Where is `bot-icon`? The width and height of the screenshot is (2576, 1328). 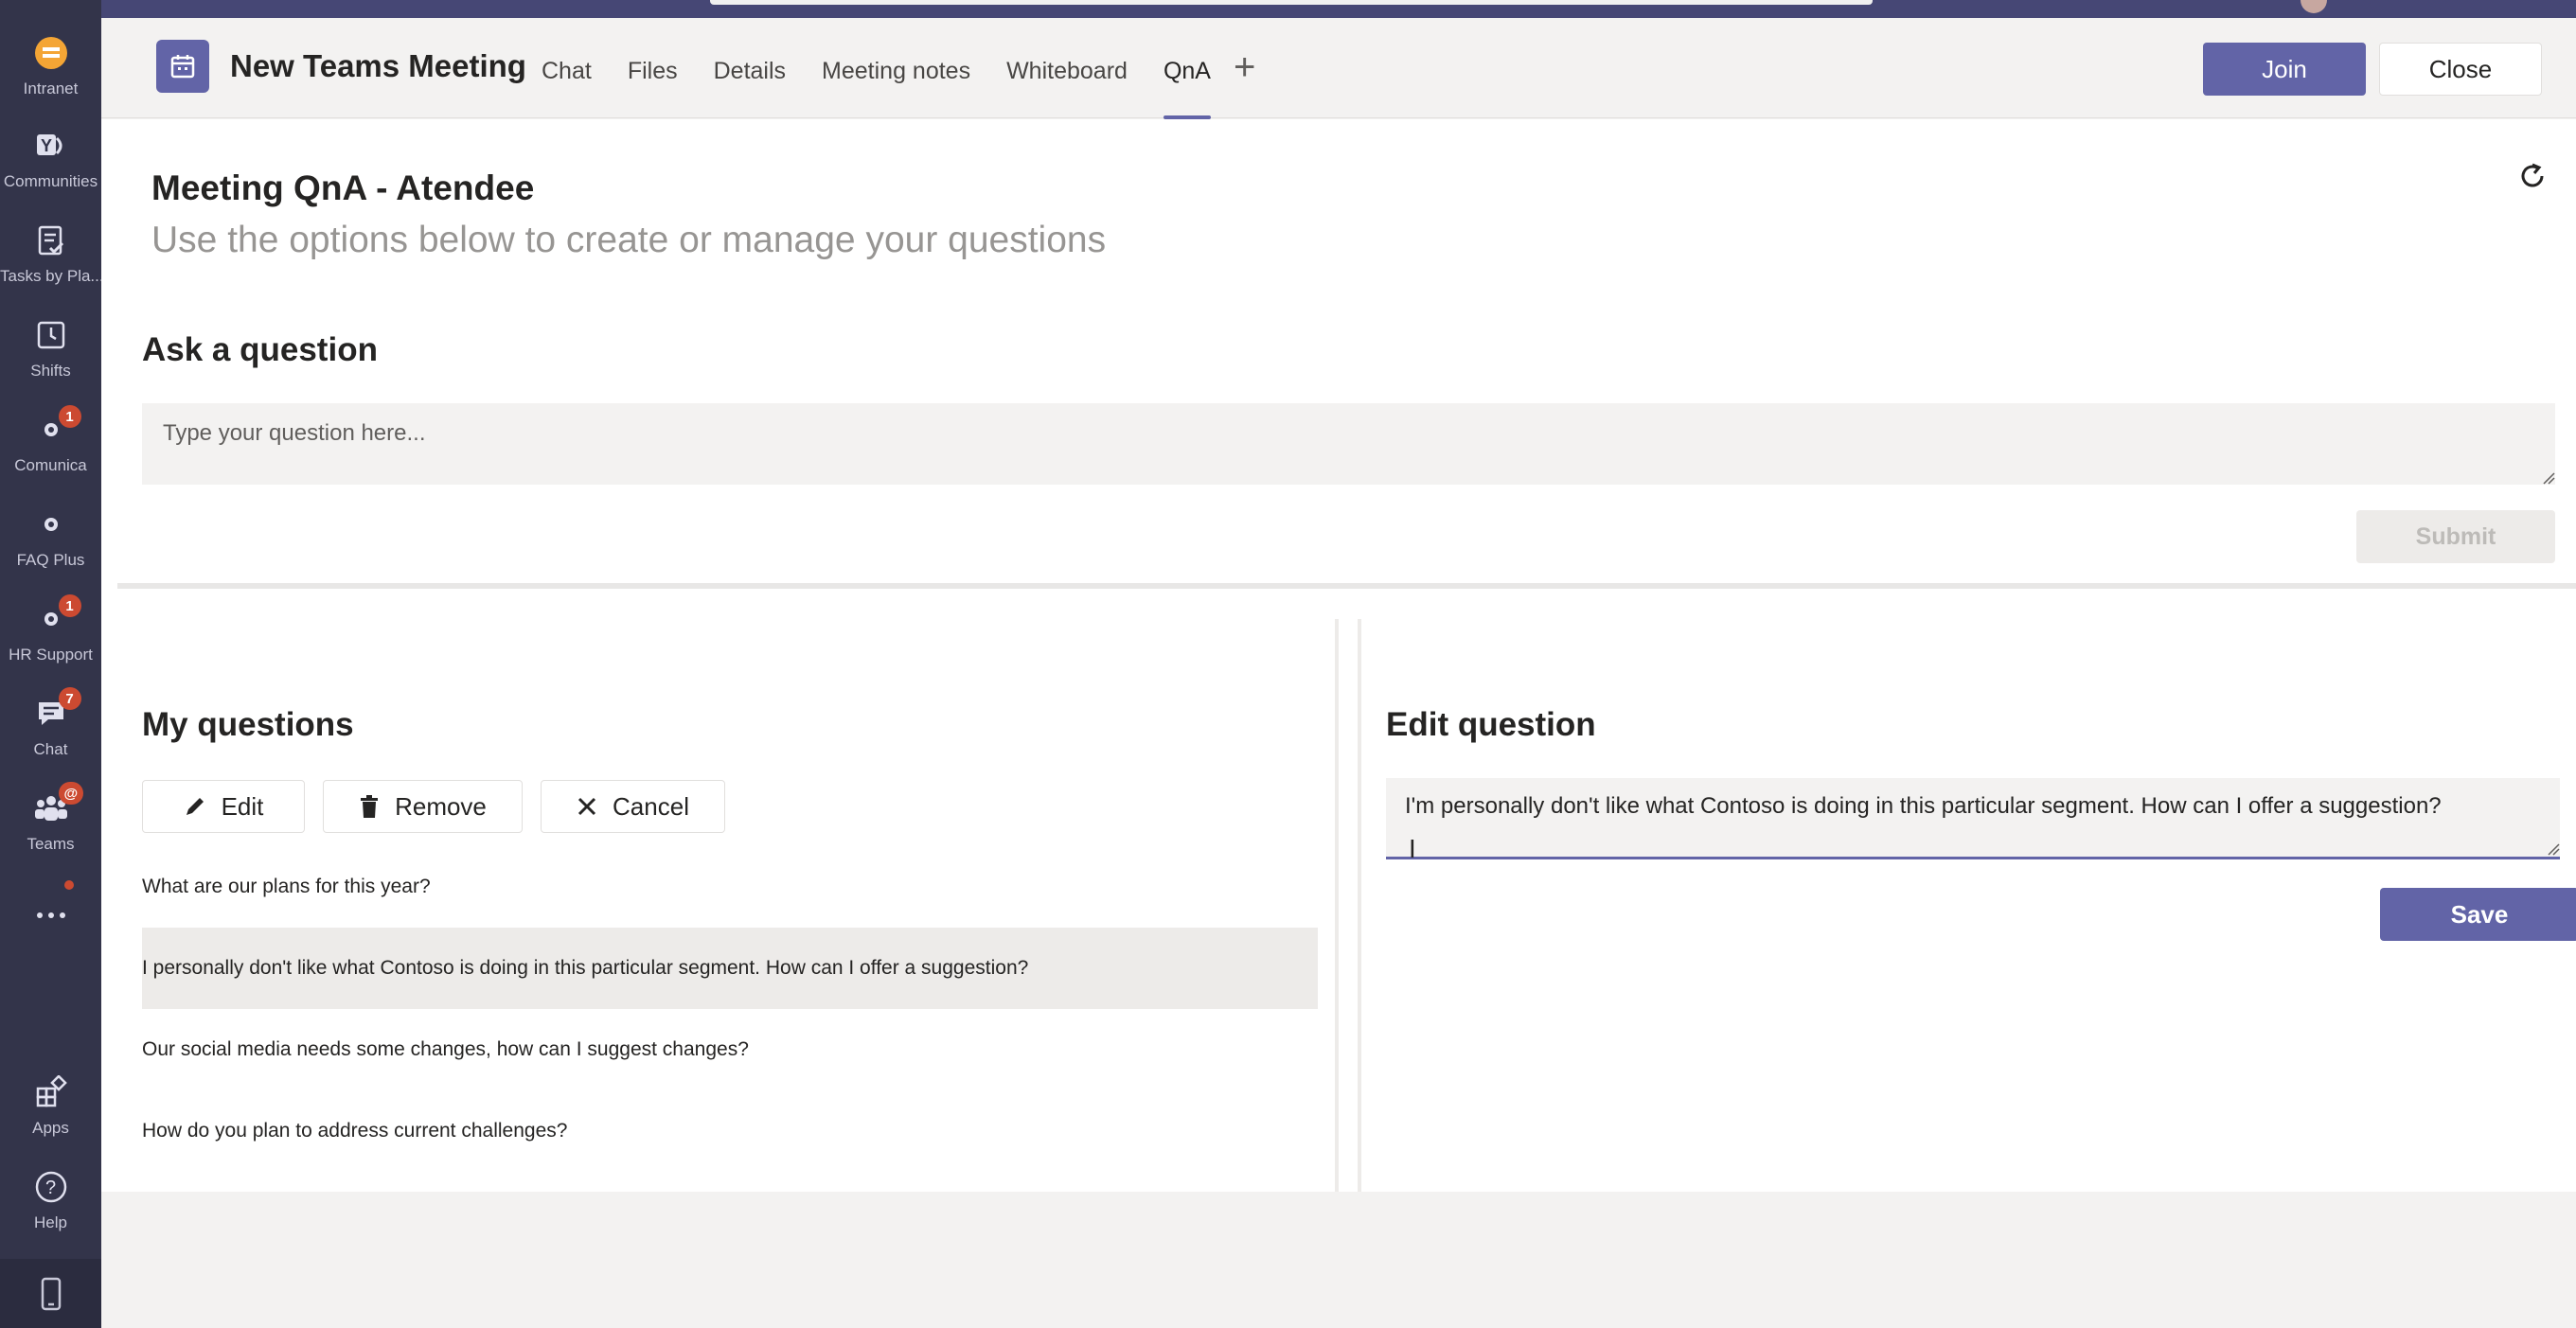
bot-icon is located at coordinates (51, 524).